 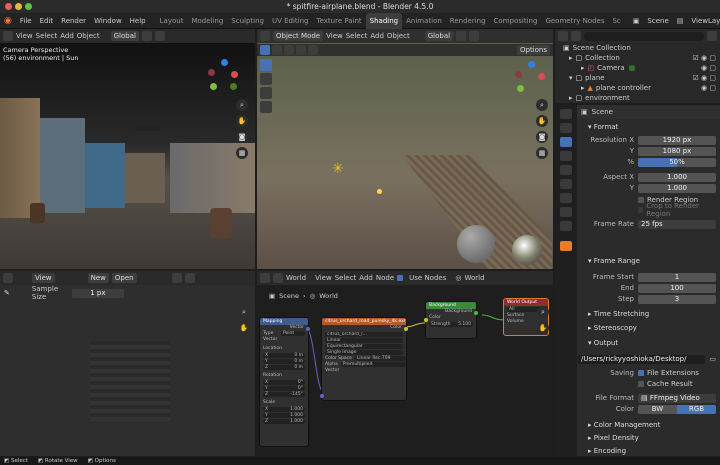 I want to click on stereoscopy-panel-header: ▸ Stereoscopy, so click(x=648, y=328).